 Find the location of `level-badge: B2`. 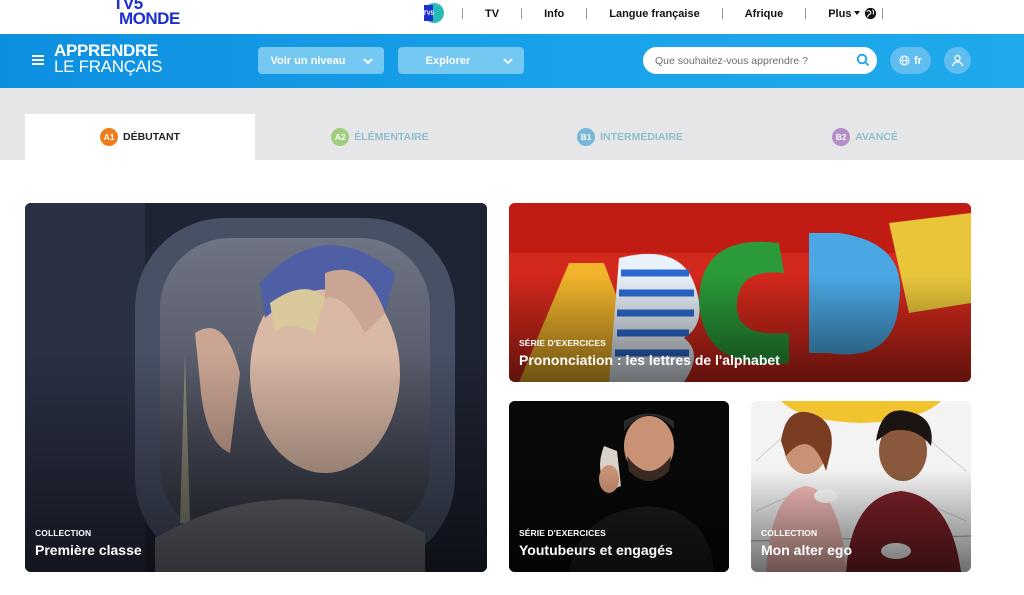

level-badge: B2 is located at coordinates (841, 137).